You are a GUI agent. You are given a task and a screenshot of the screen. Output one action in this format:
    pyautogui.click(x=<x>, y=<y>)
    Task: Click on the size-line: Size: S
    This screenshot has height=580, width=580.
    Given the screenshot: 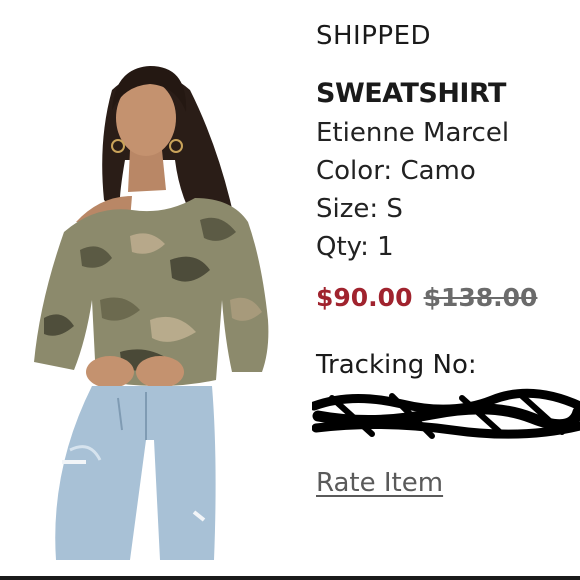 What is the action you would take?
    pyautogui.click(x=359, y=209)
    